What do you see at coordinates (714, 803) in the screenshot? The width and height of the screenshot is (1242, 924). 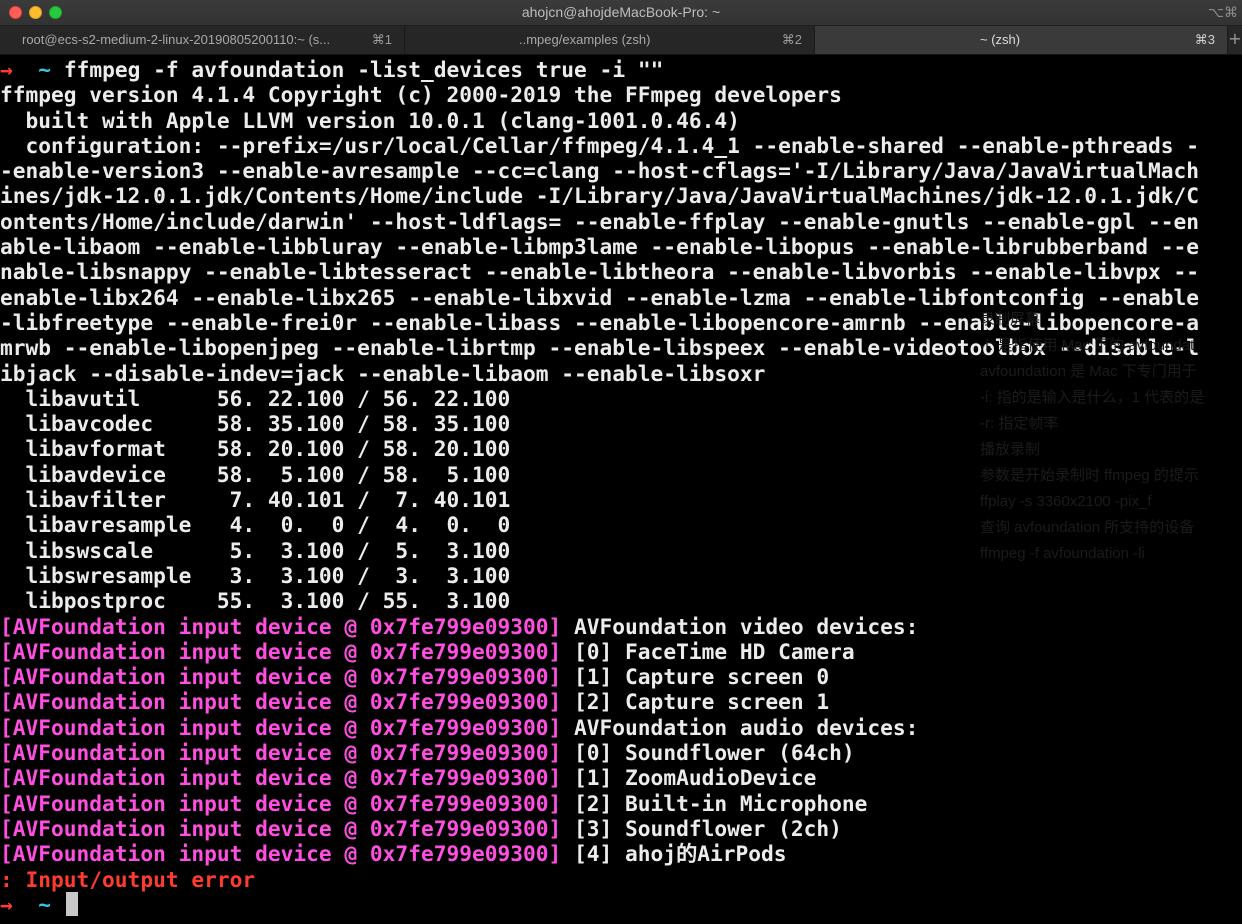 I see `device-entry: [2] Built-in Microphone` at bounding box center [714, 803].